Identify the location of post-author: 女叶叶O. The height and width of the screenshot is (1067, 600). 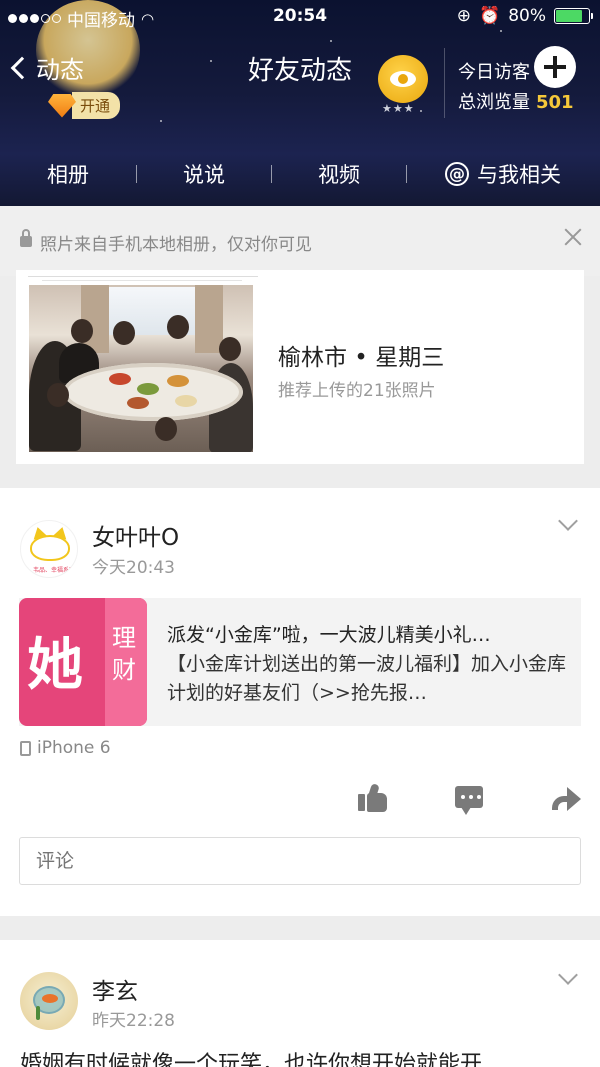
(135, 535).